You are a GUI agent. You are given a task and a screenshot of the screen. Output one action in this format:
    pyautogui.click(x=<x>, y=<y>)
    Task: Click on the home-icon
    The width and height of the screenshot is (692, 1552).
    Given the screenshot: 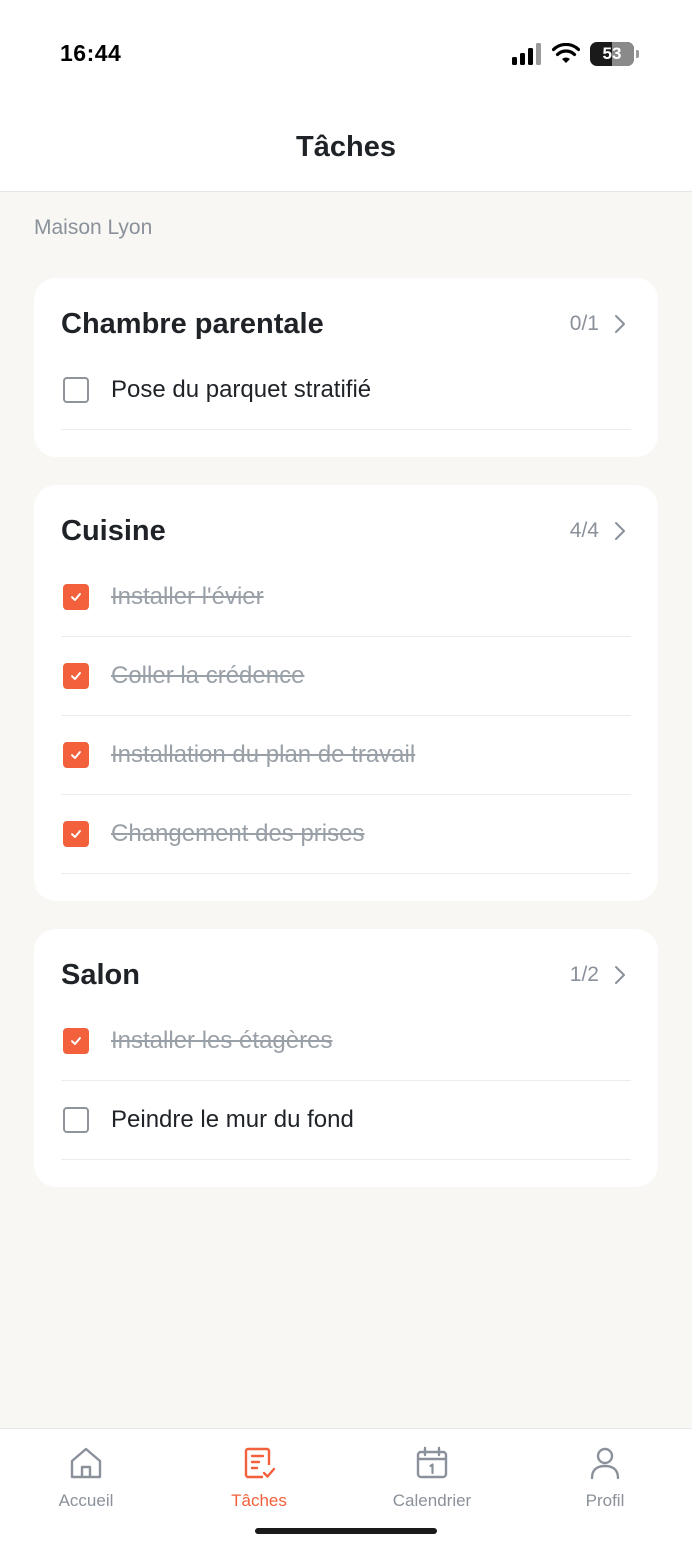 What is the action you would take?
    pyautogui.click(x=86, y=1463)
    